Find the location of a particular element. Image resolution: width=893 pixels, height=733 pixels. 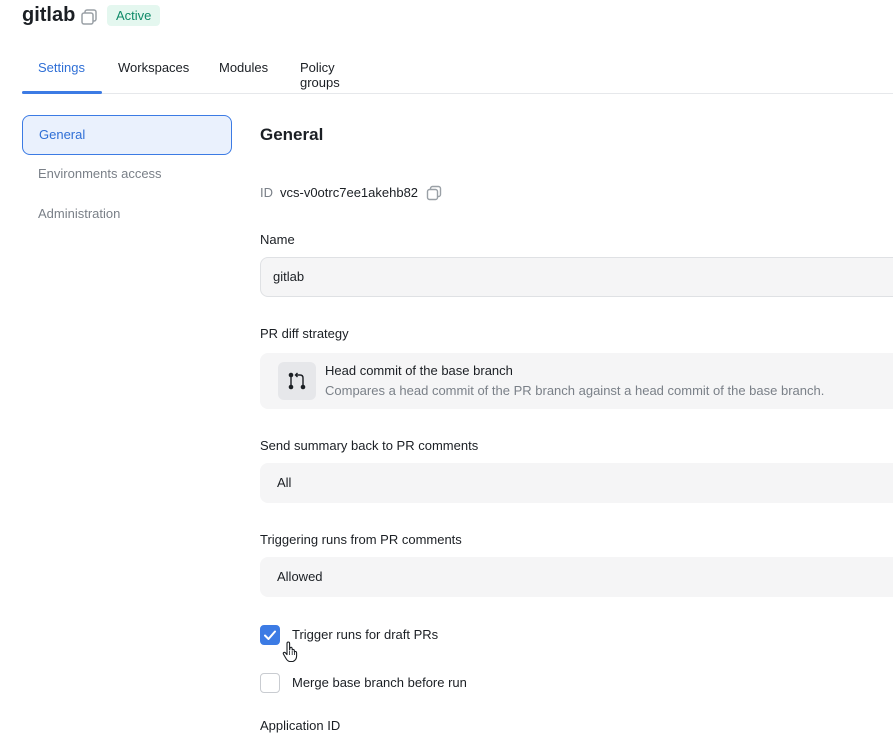

section-title: General is located at coordinates (292, 134).